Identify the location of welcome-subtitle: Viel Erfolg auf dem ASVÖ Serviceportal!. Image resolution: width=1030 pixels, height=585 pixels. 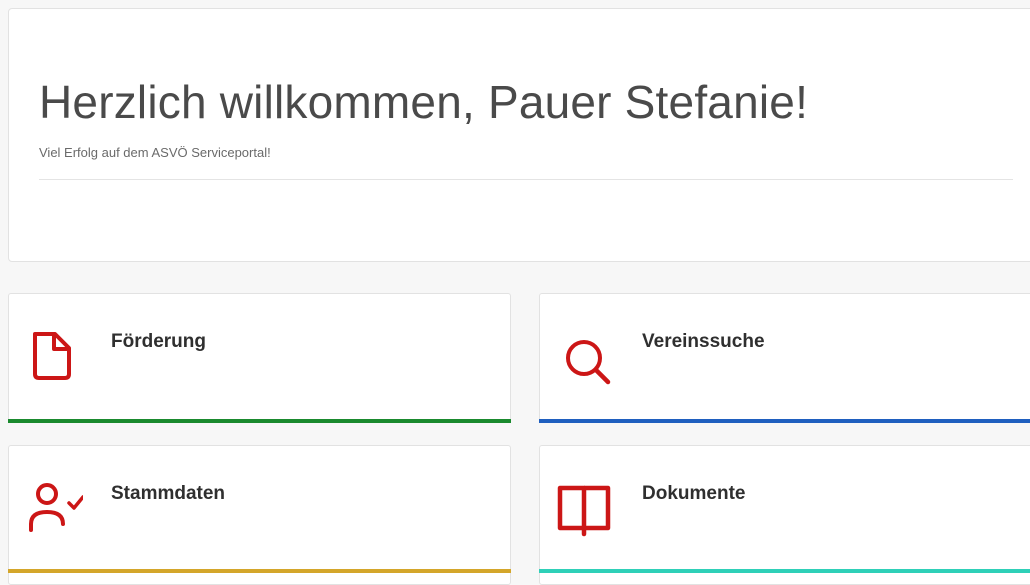
(155, 152).